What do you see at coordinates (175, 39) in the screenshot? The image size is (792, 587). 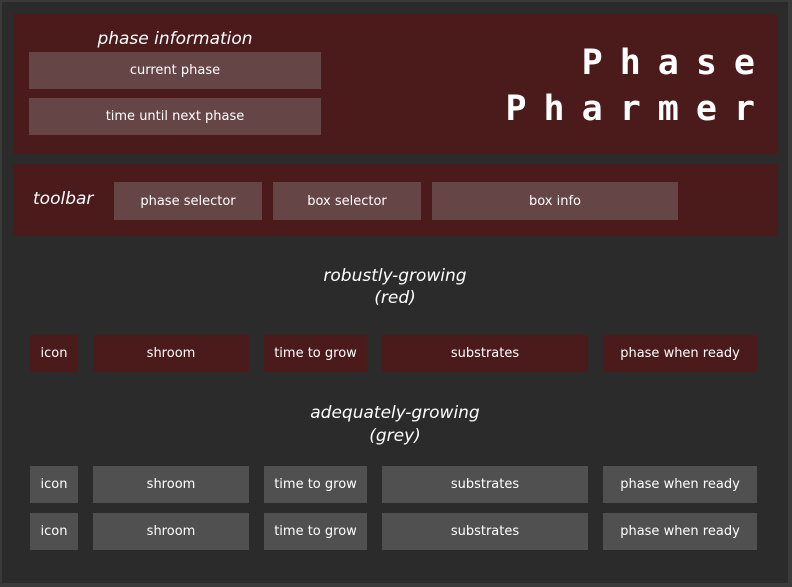 I see `phase-information-label: phase information` at bounding box center [175, 39].